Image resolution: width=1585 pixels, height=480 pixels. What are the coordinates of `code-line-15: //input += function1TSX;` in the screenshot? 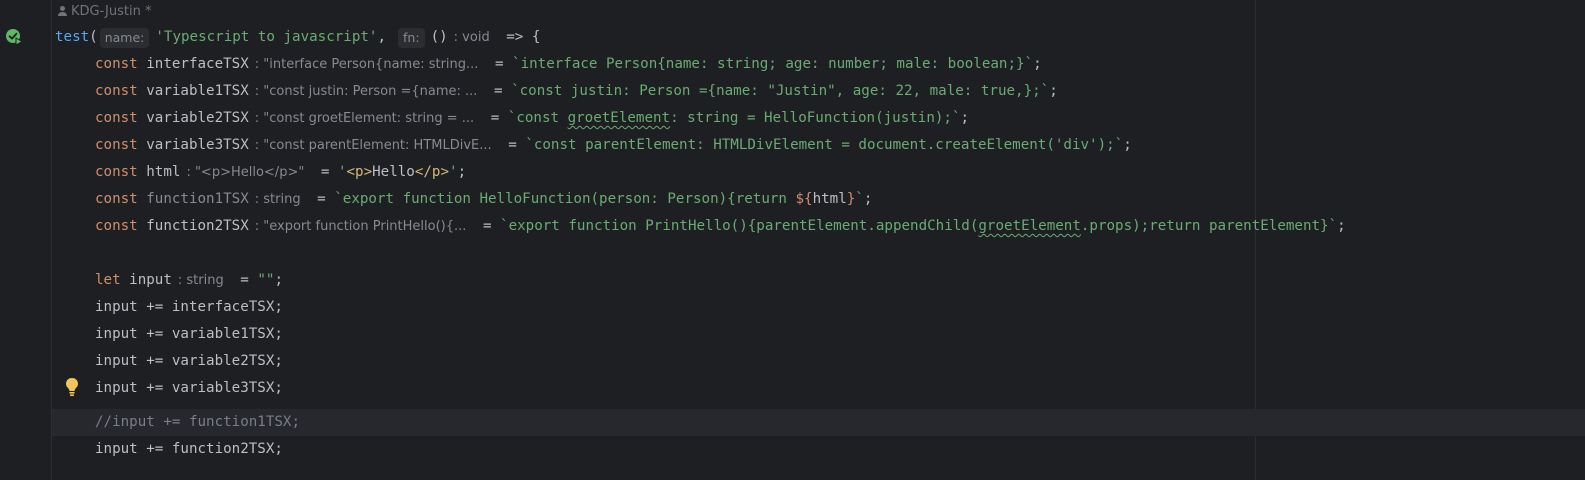 It's located at (197, 422).